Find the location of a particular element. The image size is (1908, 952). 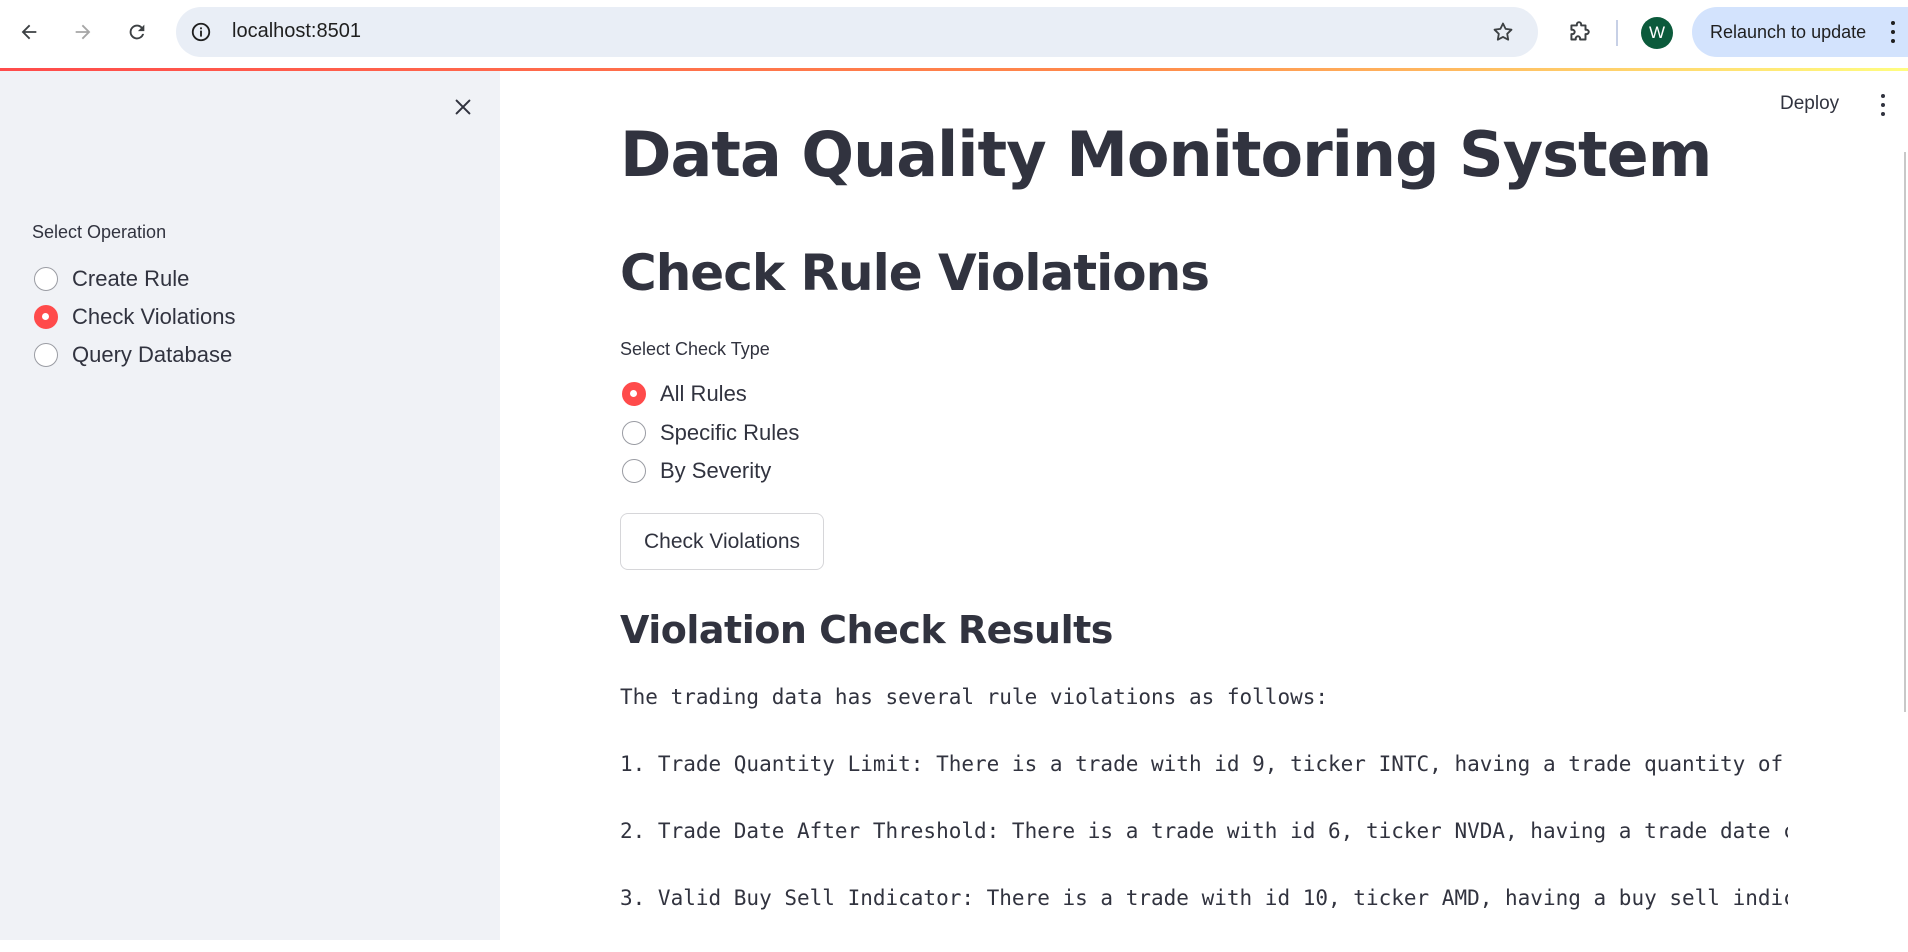

browser-toolbar: localhost:8501 W Relaunch to update is located at coordinates (954, 33).